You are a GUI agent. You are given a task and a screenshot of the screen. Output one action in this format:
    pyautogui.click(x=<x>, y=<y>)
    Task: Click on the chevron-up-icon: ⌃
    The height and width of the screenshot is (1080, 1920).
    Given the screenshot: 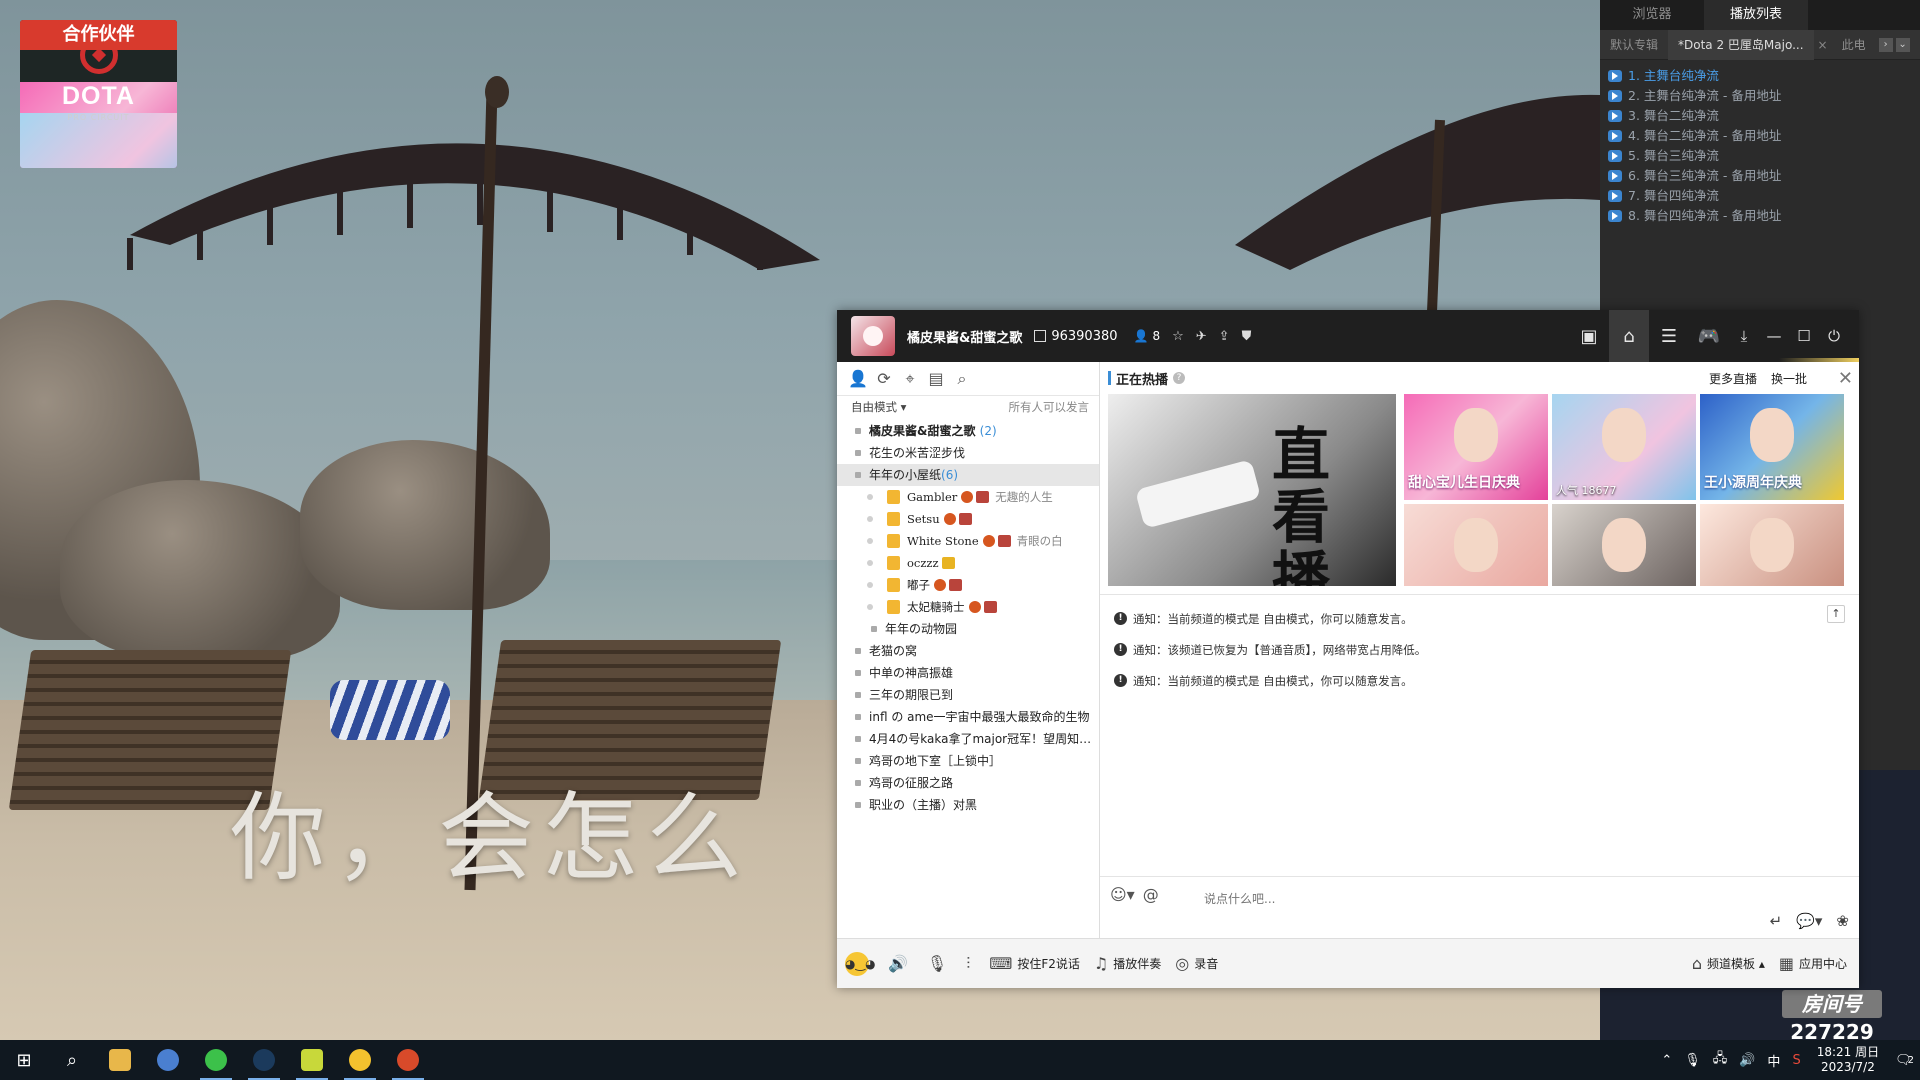 What is the action you would take?
    pyautogui.click(x=1666, y=1060)
    